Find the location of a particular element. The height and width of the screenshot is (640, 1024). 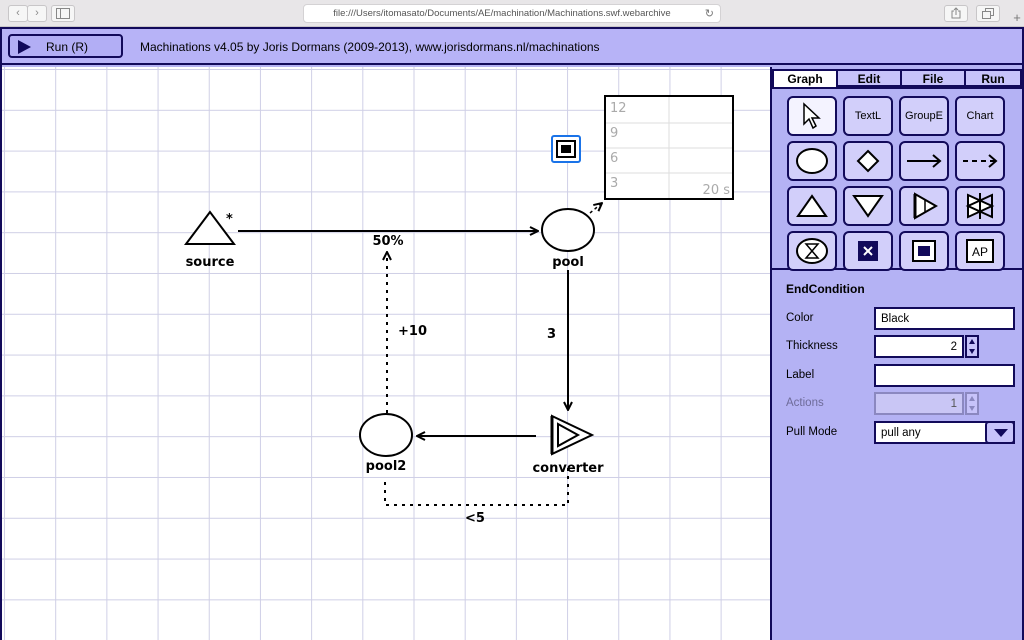

color-field: Black is located at coordinates (944, 318).